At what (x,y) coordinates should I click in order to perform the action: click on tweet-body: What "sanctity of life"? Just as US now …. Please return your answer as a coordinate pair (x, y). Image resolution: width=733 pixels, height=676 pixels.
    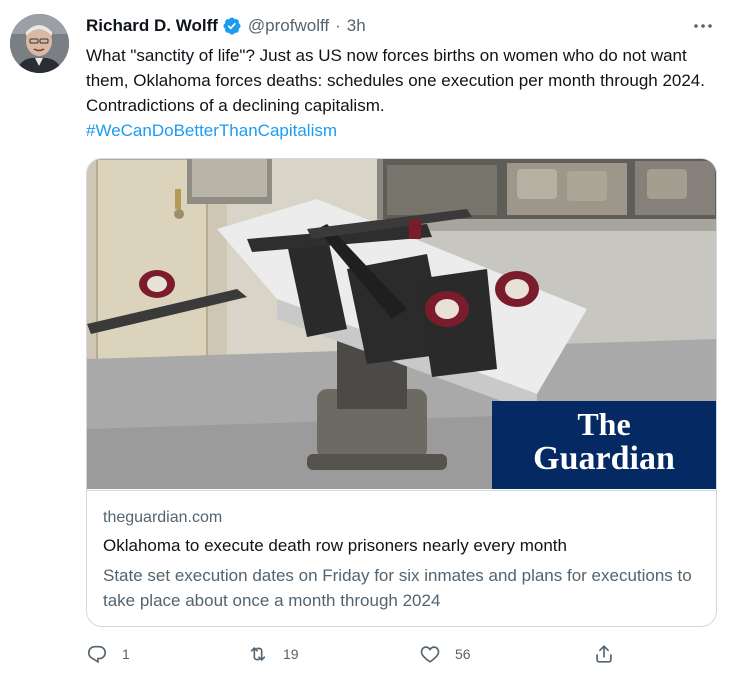
    Looking at the image, I should click on (401, 93).